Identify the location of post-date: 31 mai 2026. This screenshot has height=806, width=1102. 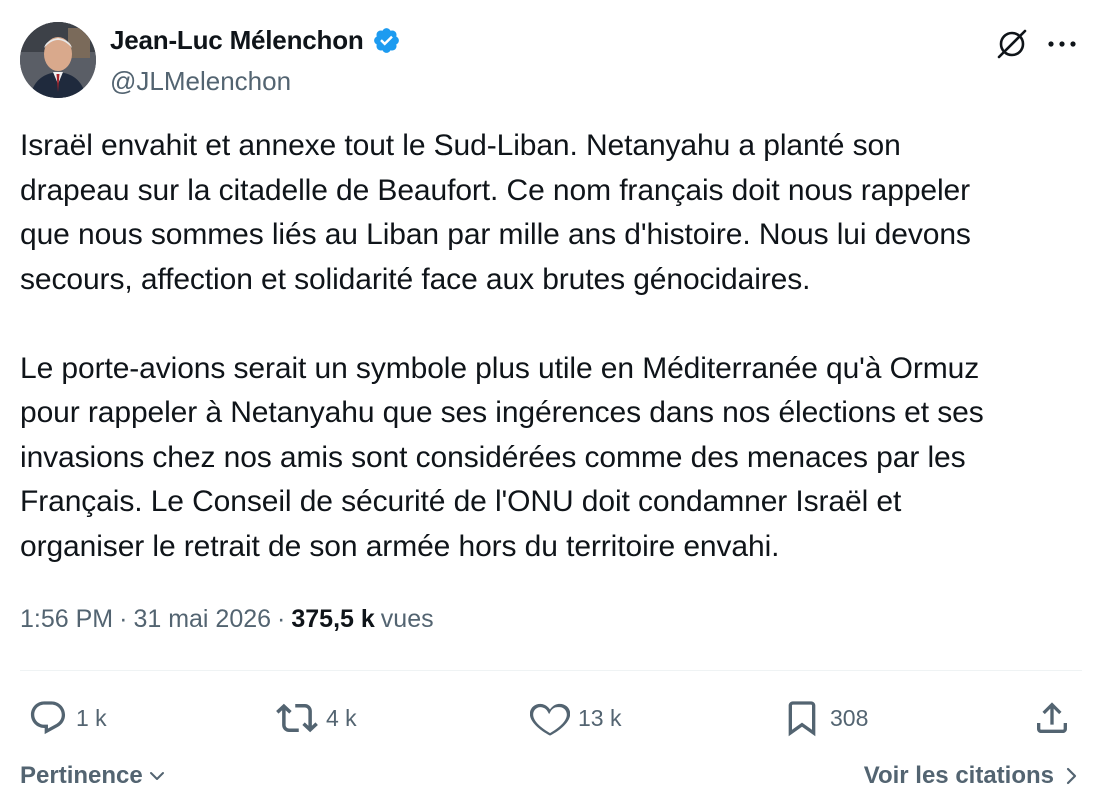
(202, 619).